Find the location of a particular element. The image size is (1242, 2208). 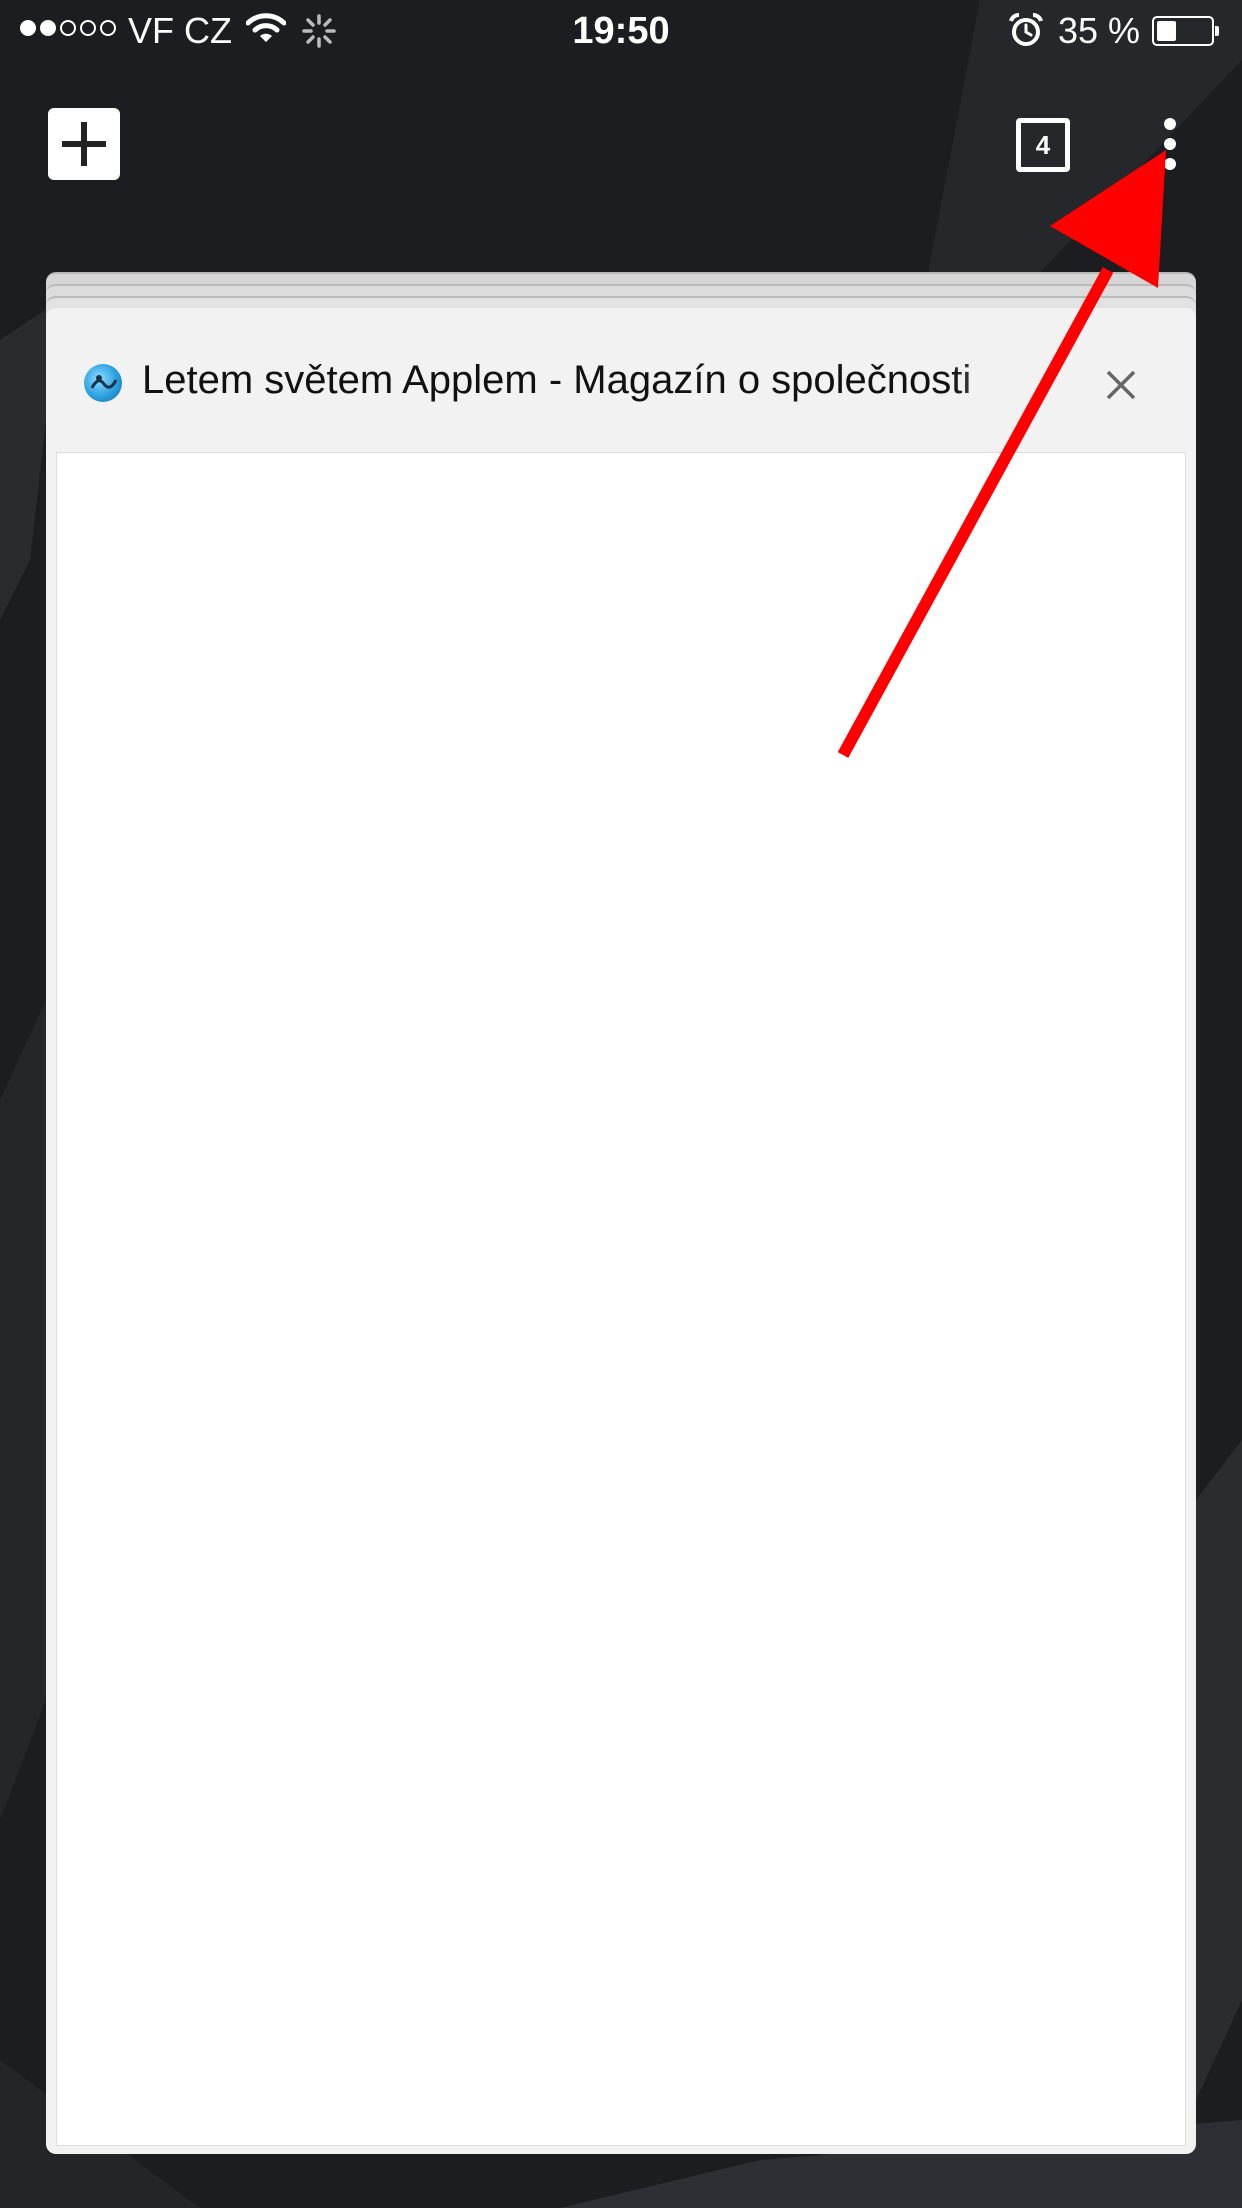

close-tab-button is located at coordinates (1121, 385).